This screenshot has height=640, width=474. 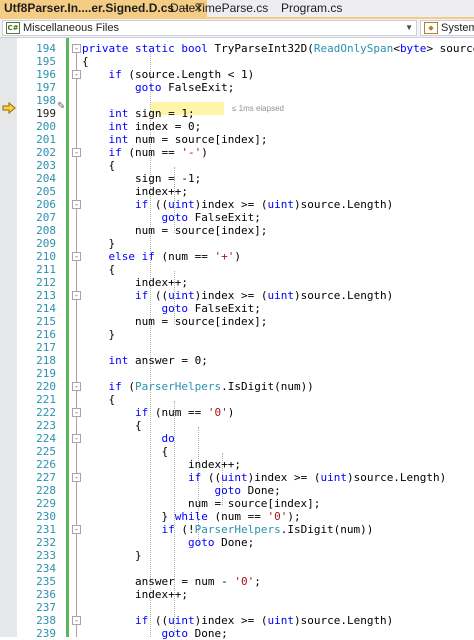 I want to click on code-line: 199 int sign = 1;, so click(x=237, y=113).